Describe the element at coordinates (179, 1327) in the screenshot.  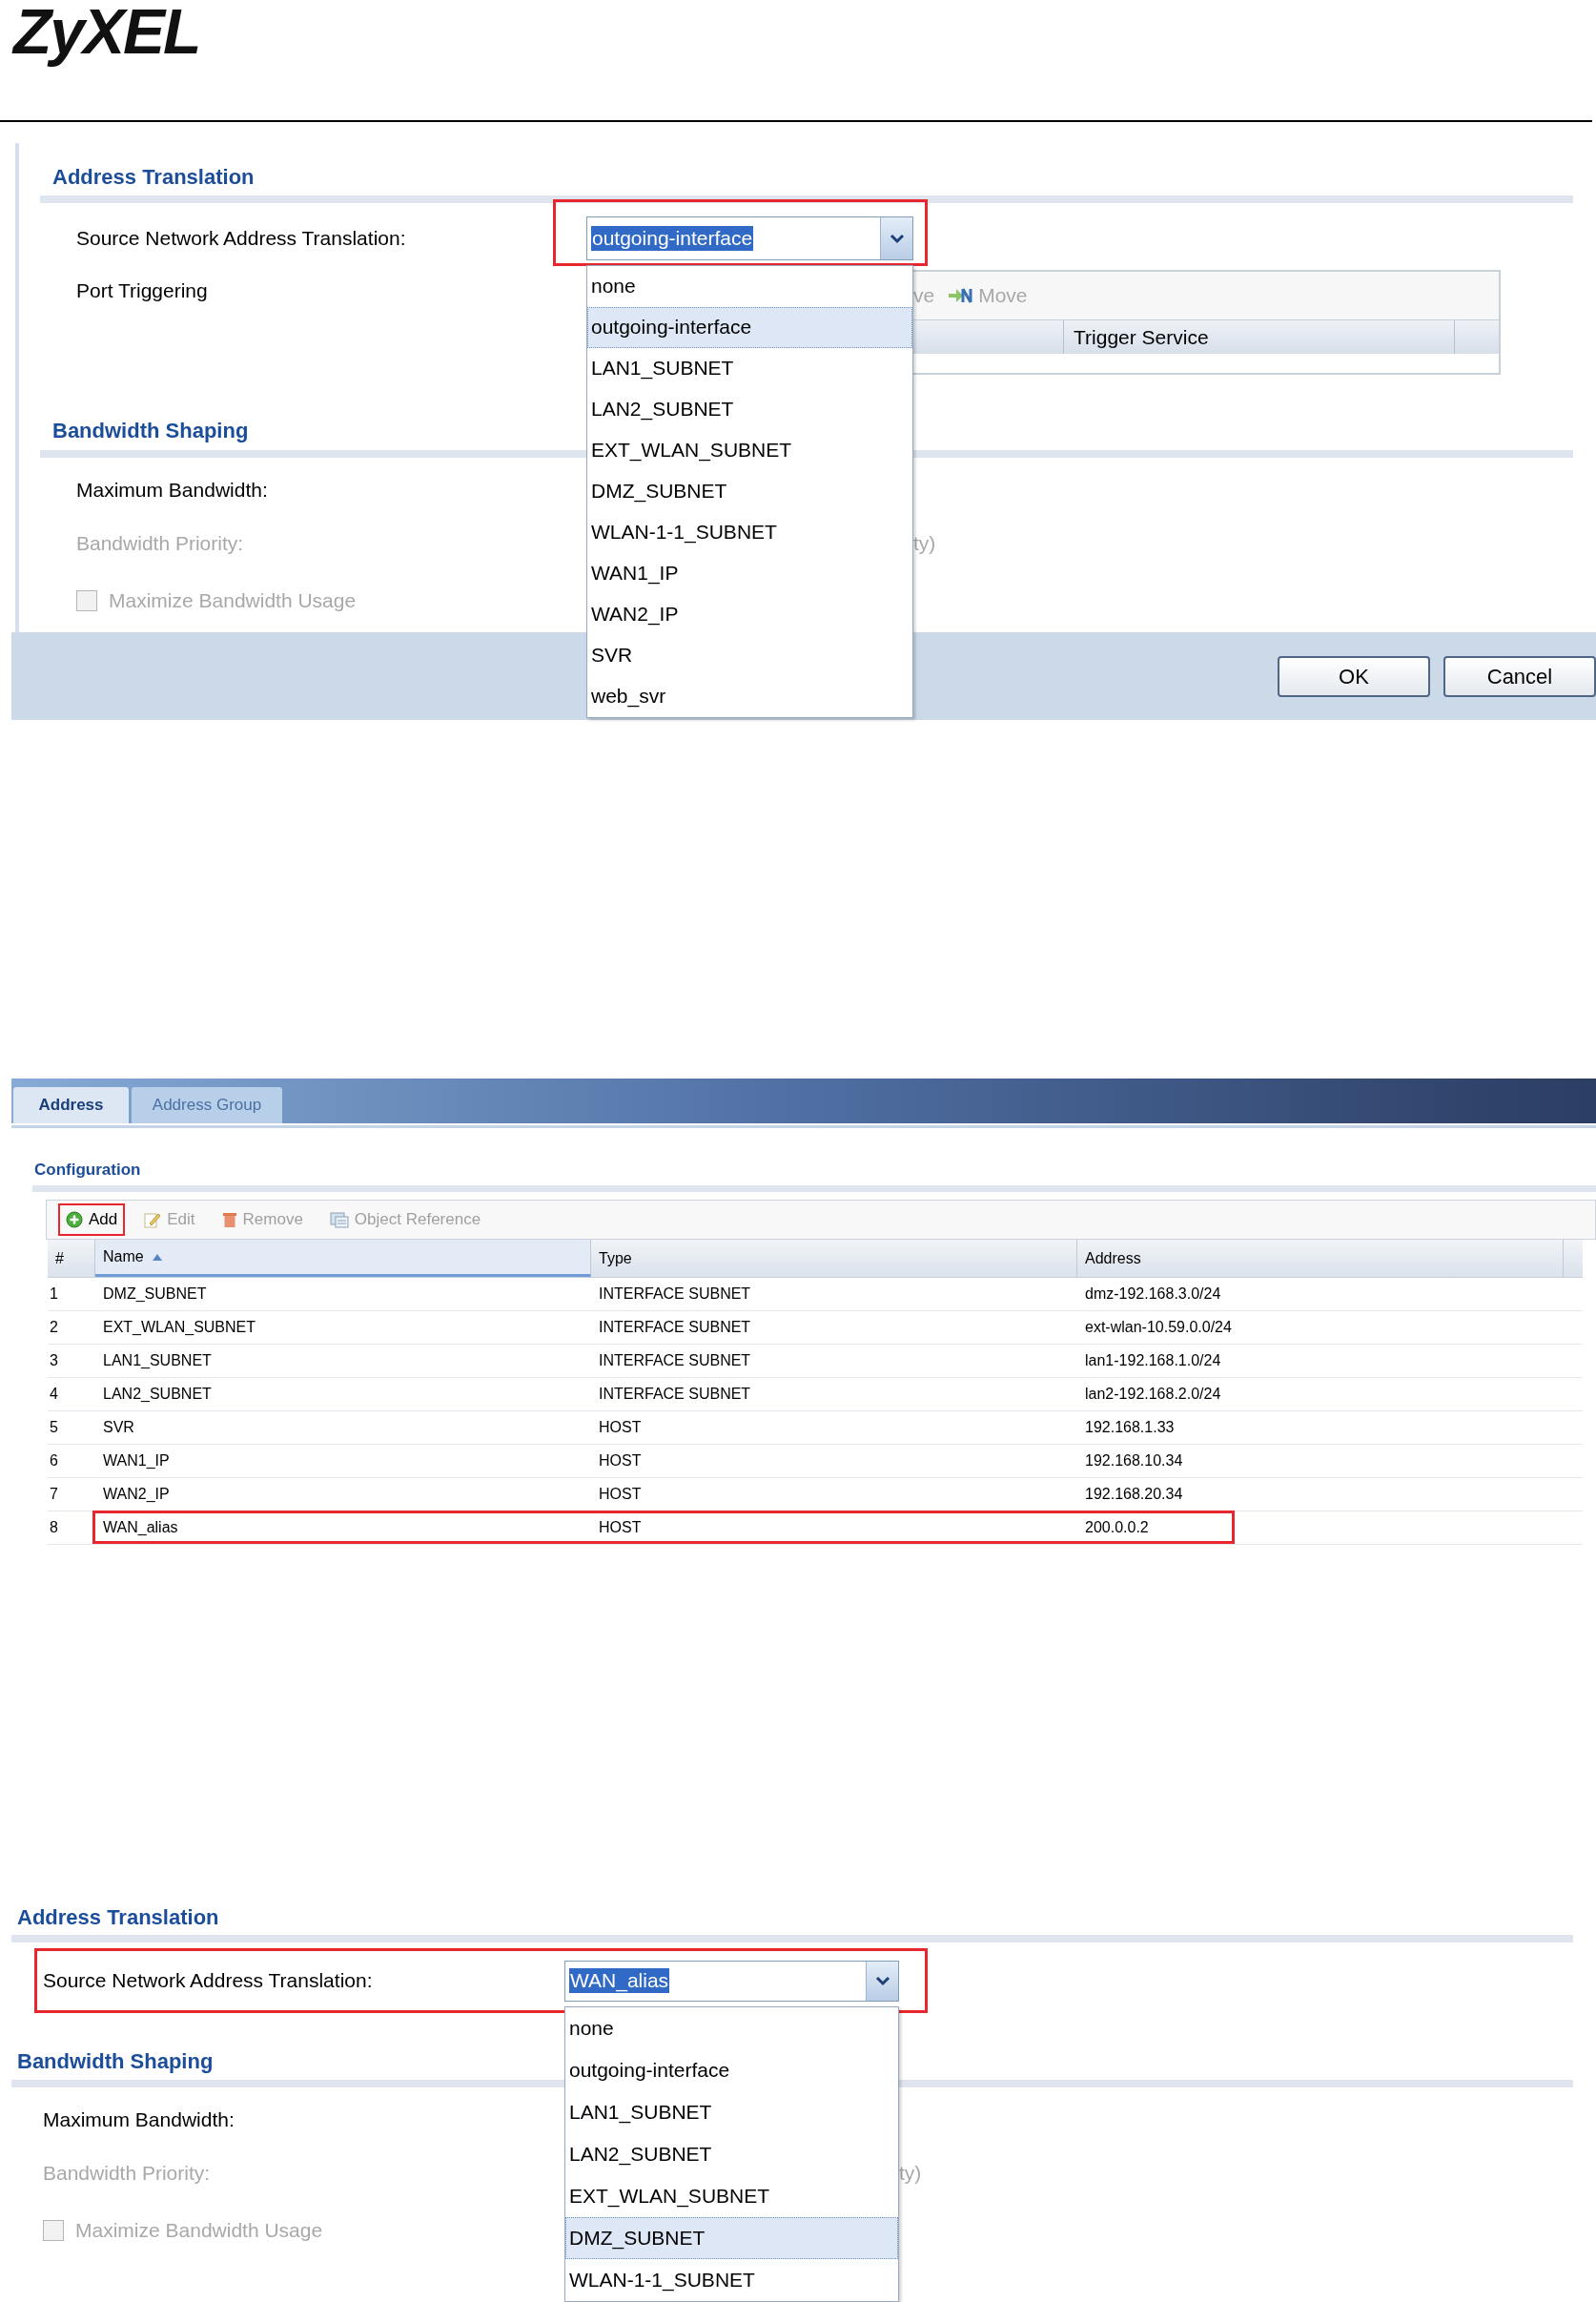
I see `table-cell-text: EXT_WLAN_SUBNET` at that location.